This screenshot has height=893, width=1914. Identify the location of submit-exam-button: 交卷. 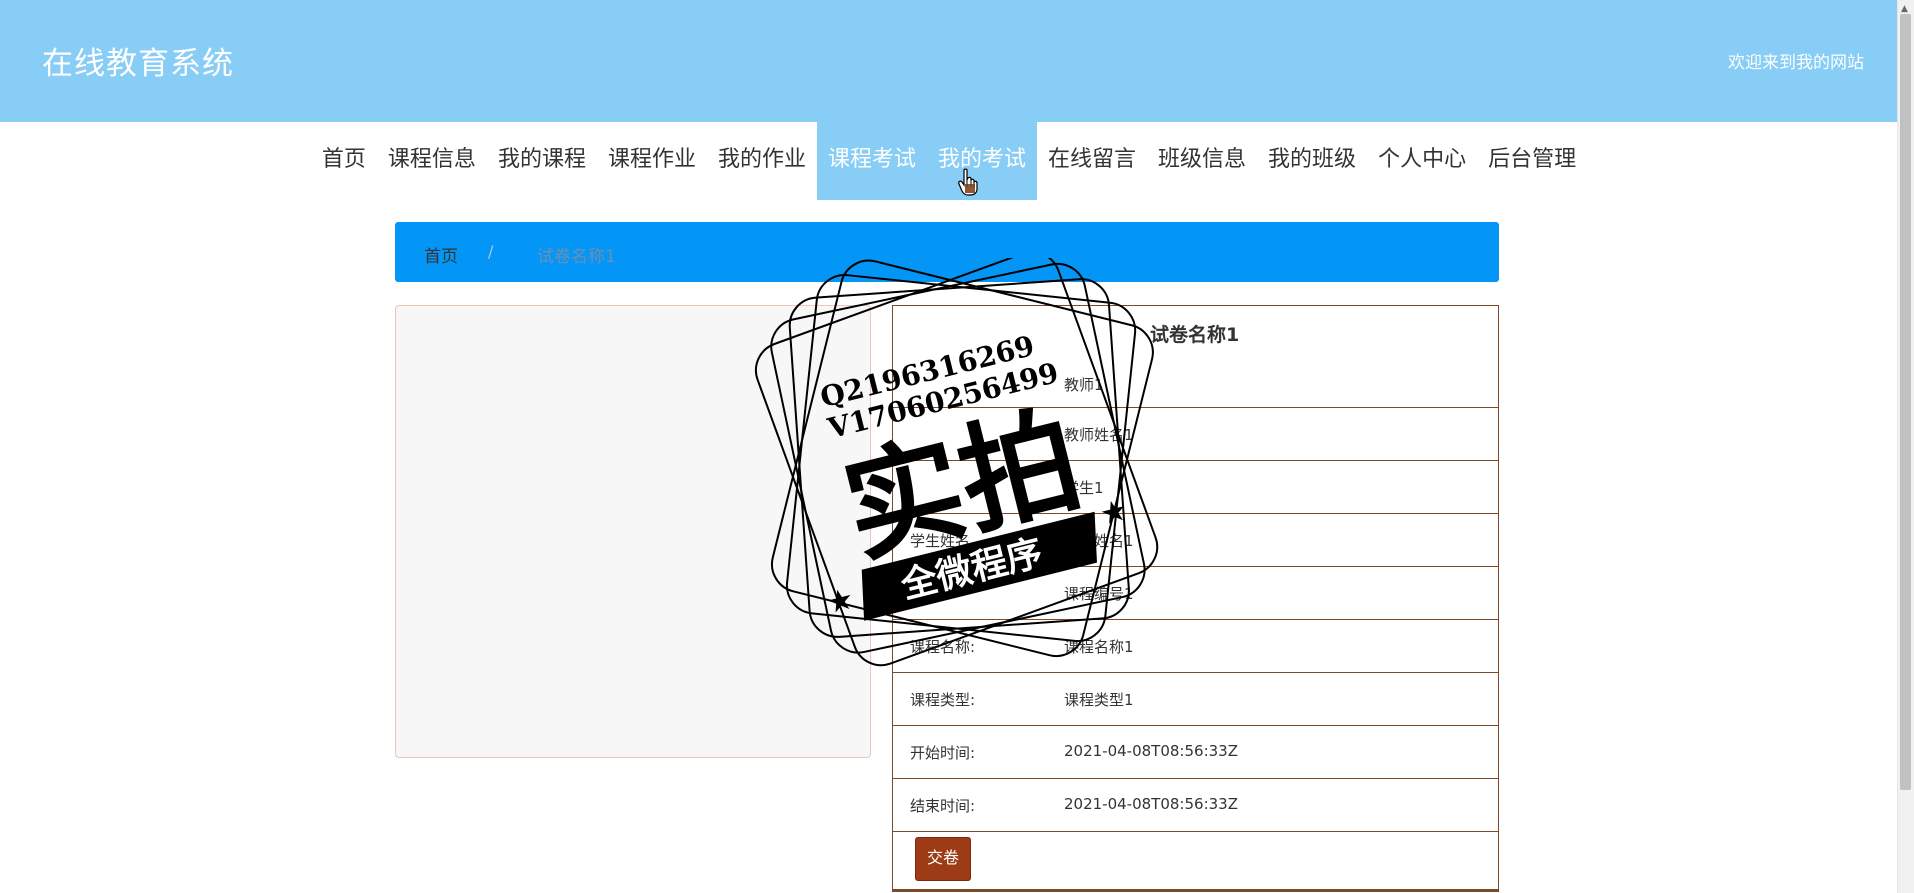
(943, 859).